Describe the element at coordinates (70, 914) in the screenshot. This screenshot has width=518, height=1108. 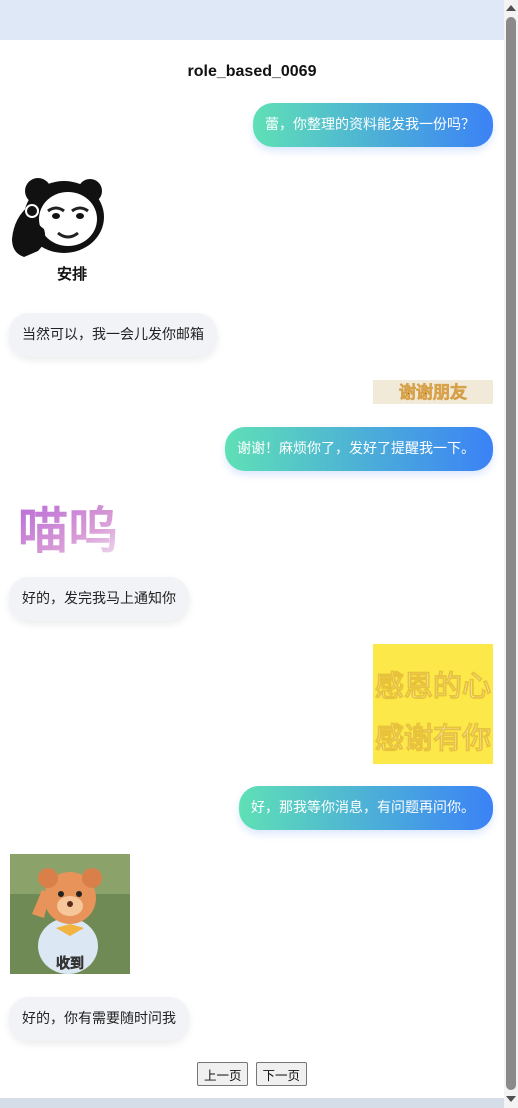
I see `received-sticker: 收到` at that location.